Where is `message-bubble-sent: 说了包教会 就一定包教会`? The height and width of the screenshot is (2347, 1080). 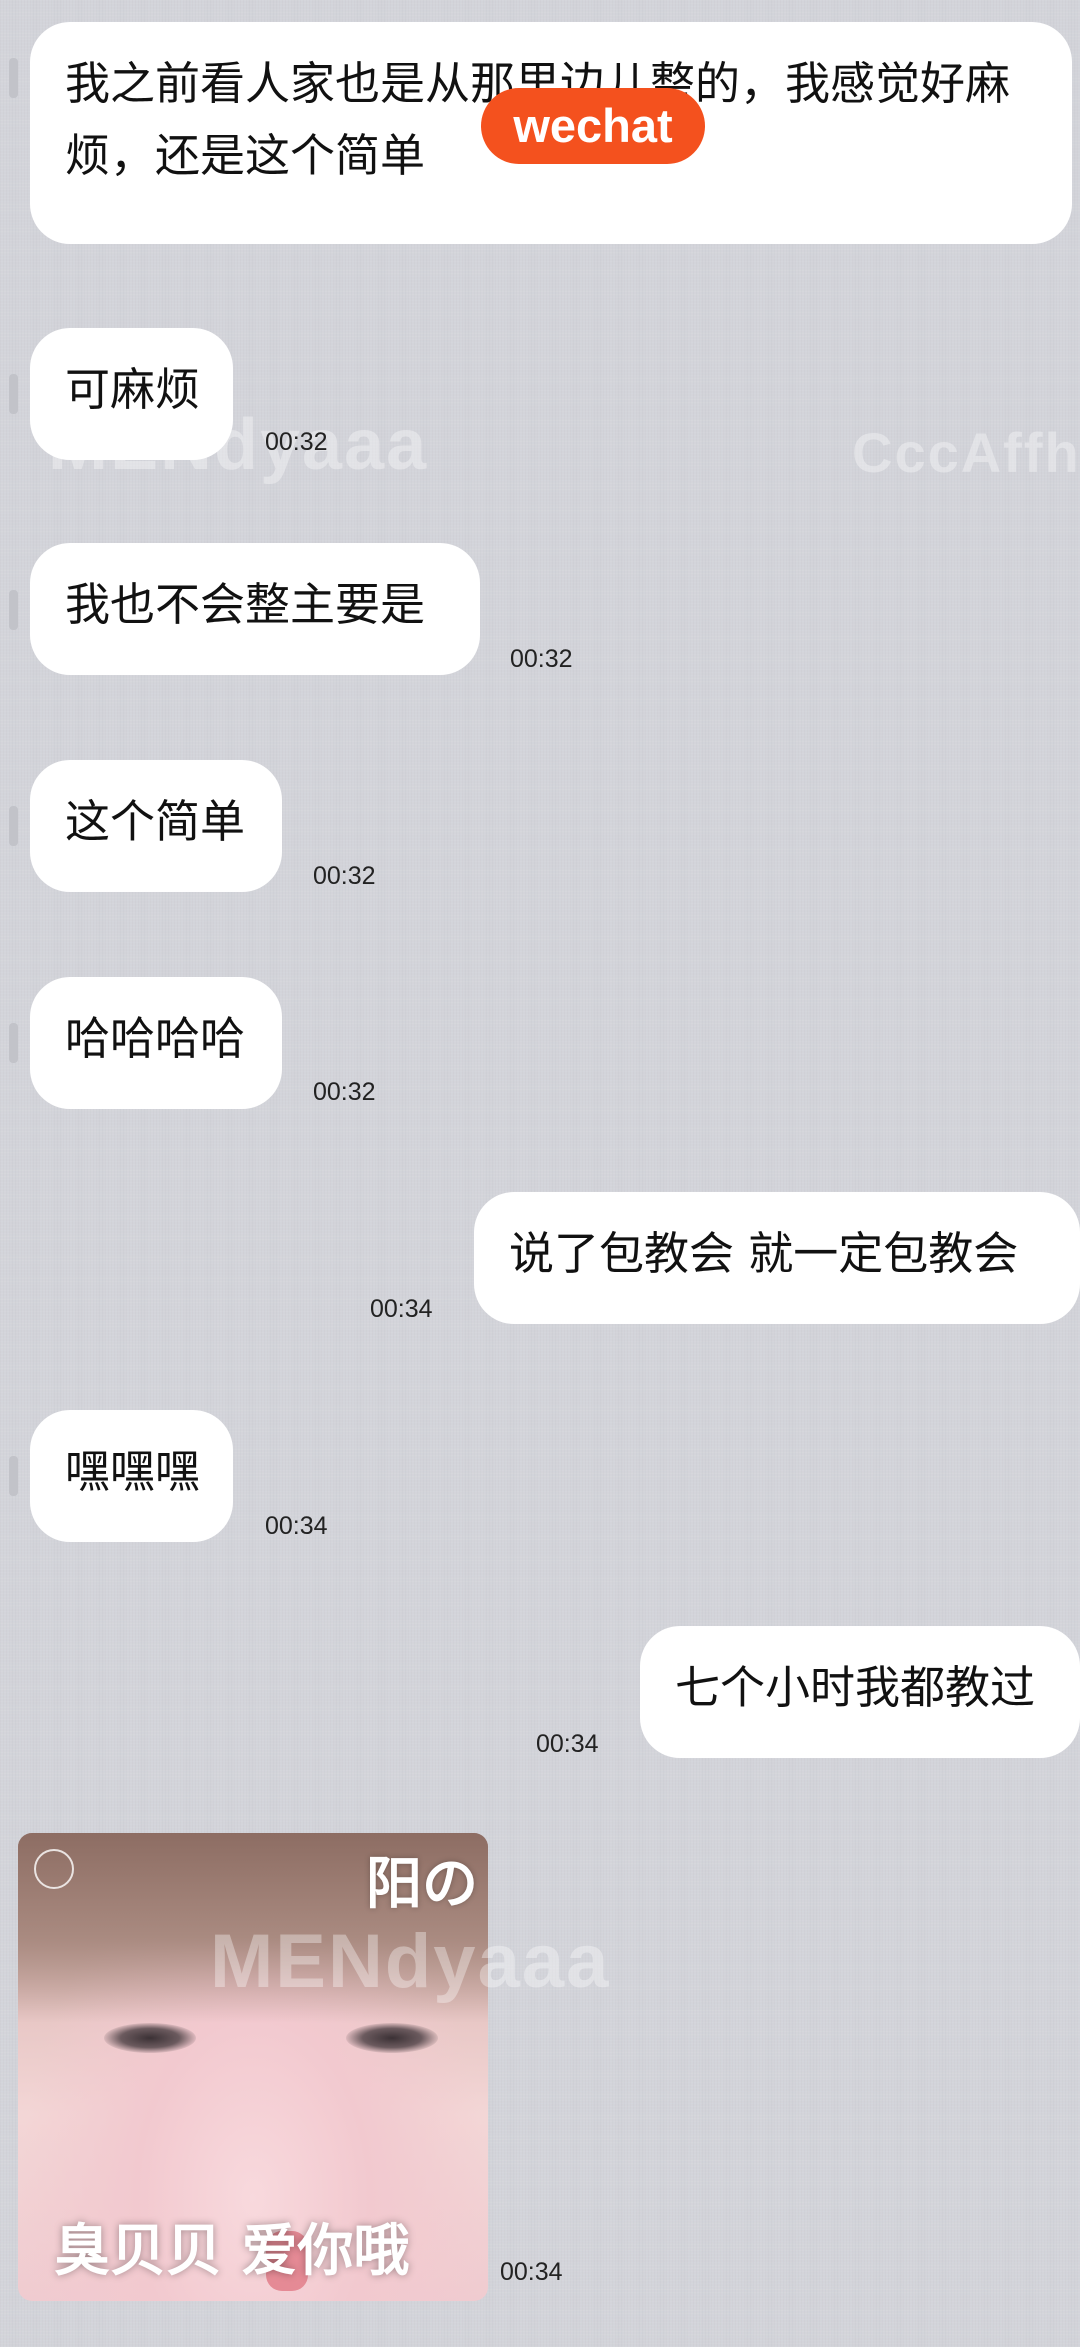 message-bubble-sent: 说了包教会 就一定包教会 is located at coordinates (777, 1258).